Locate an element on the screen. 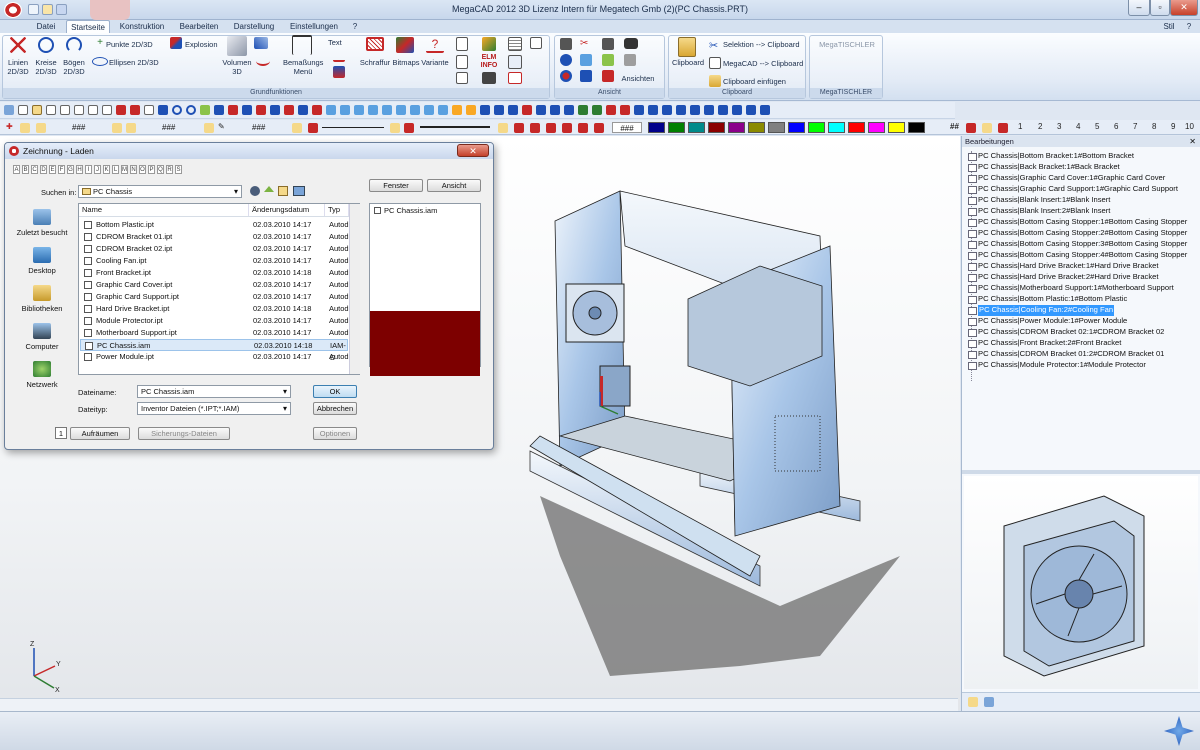 The height and width of the screenshot is (750, 1200). tb-layer-icon is located at coordinates (611, 110).